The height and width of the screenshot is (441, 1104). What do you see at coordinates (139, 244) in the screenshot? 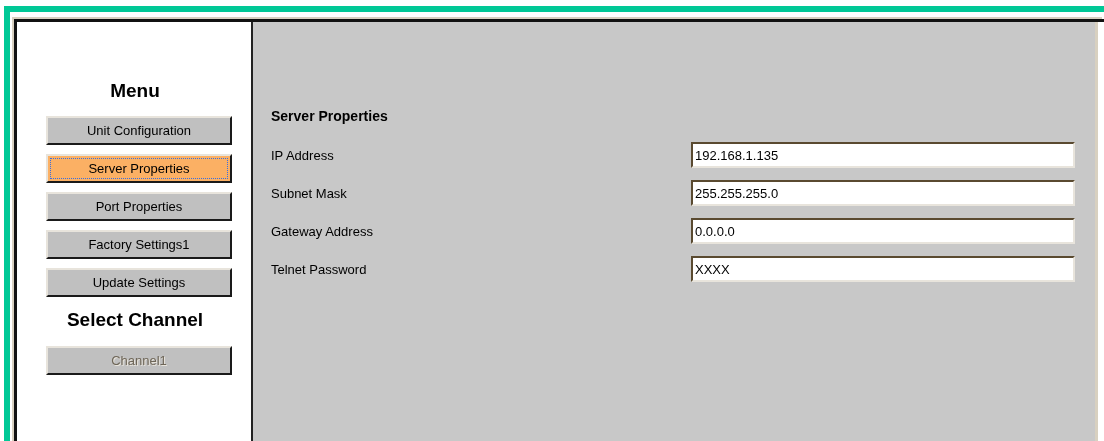
I see `menu-button: Factory Settings1` at bounding box center [139, 244].